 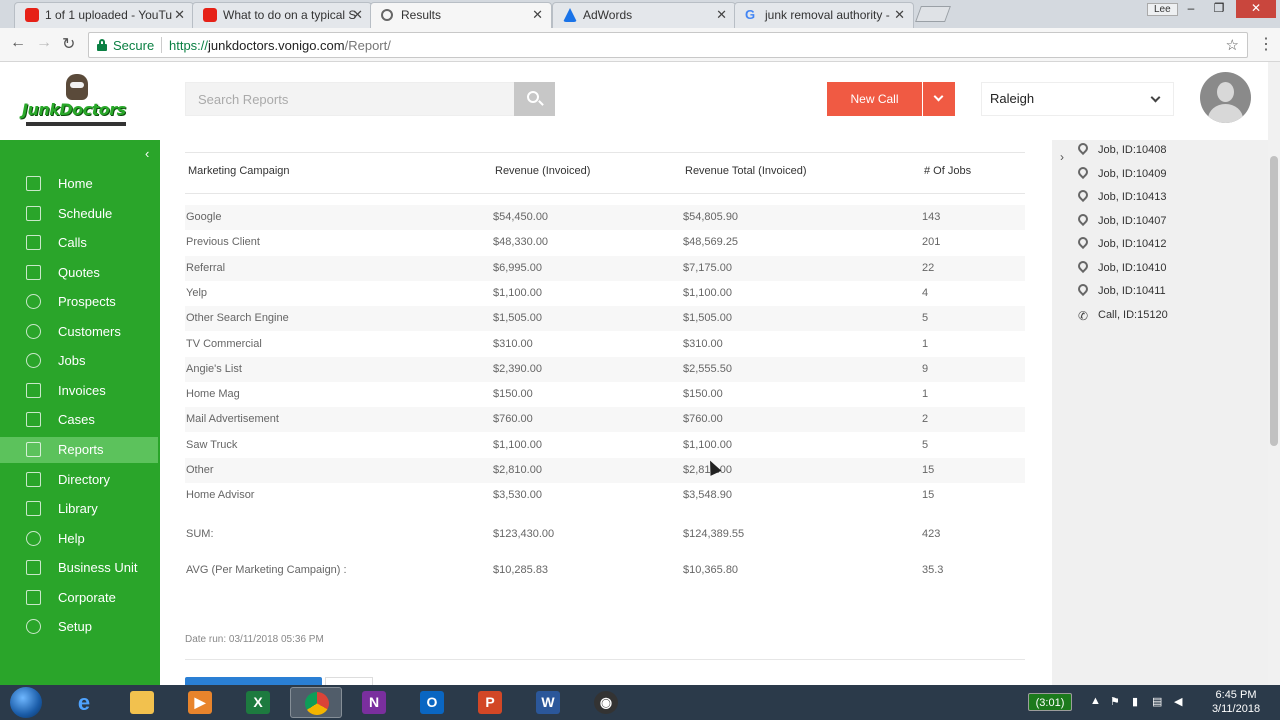 I want to click on lock-icon, so click(x=102, y=45).